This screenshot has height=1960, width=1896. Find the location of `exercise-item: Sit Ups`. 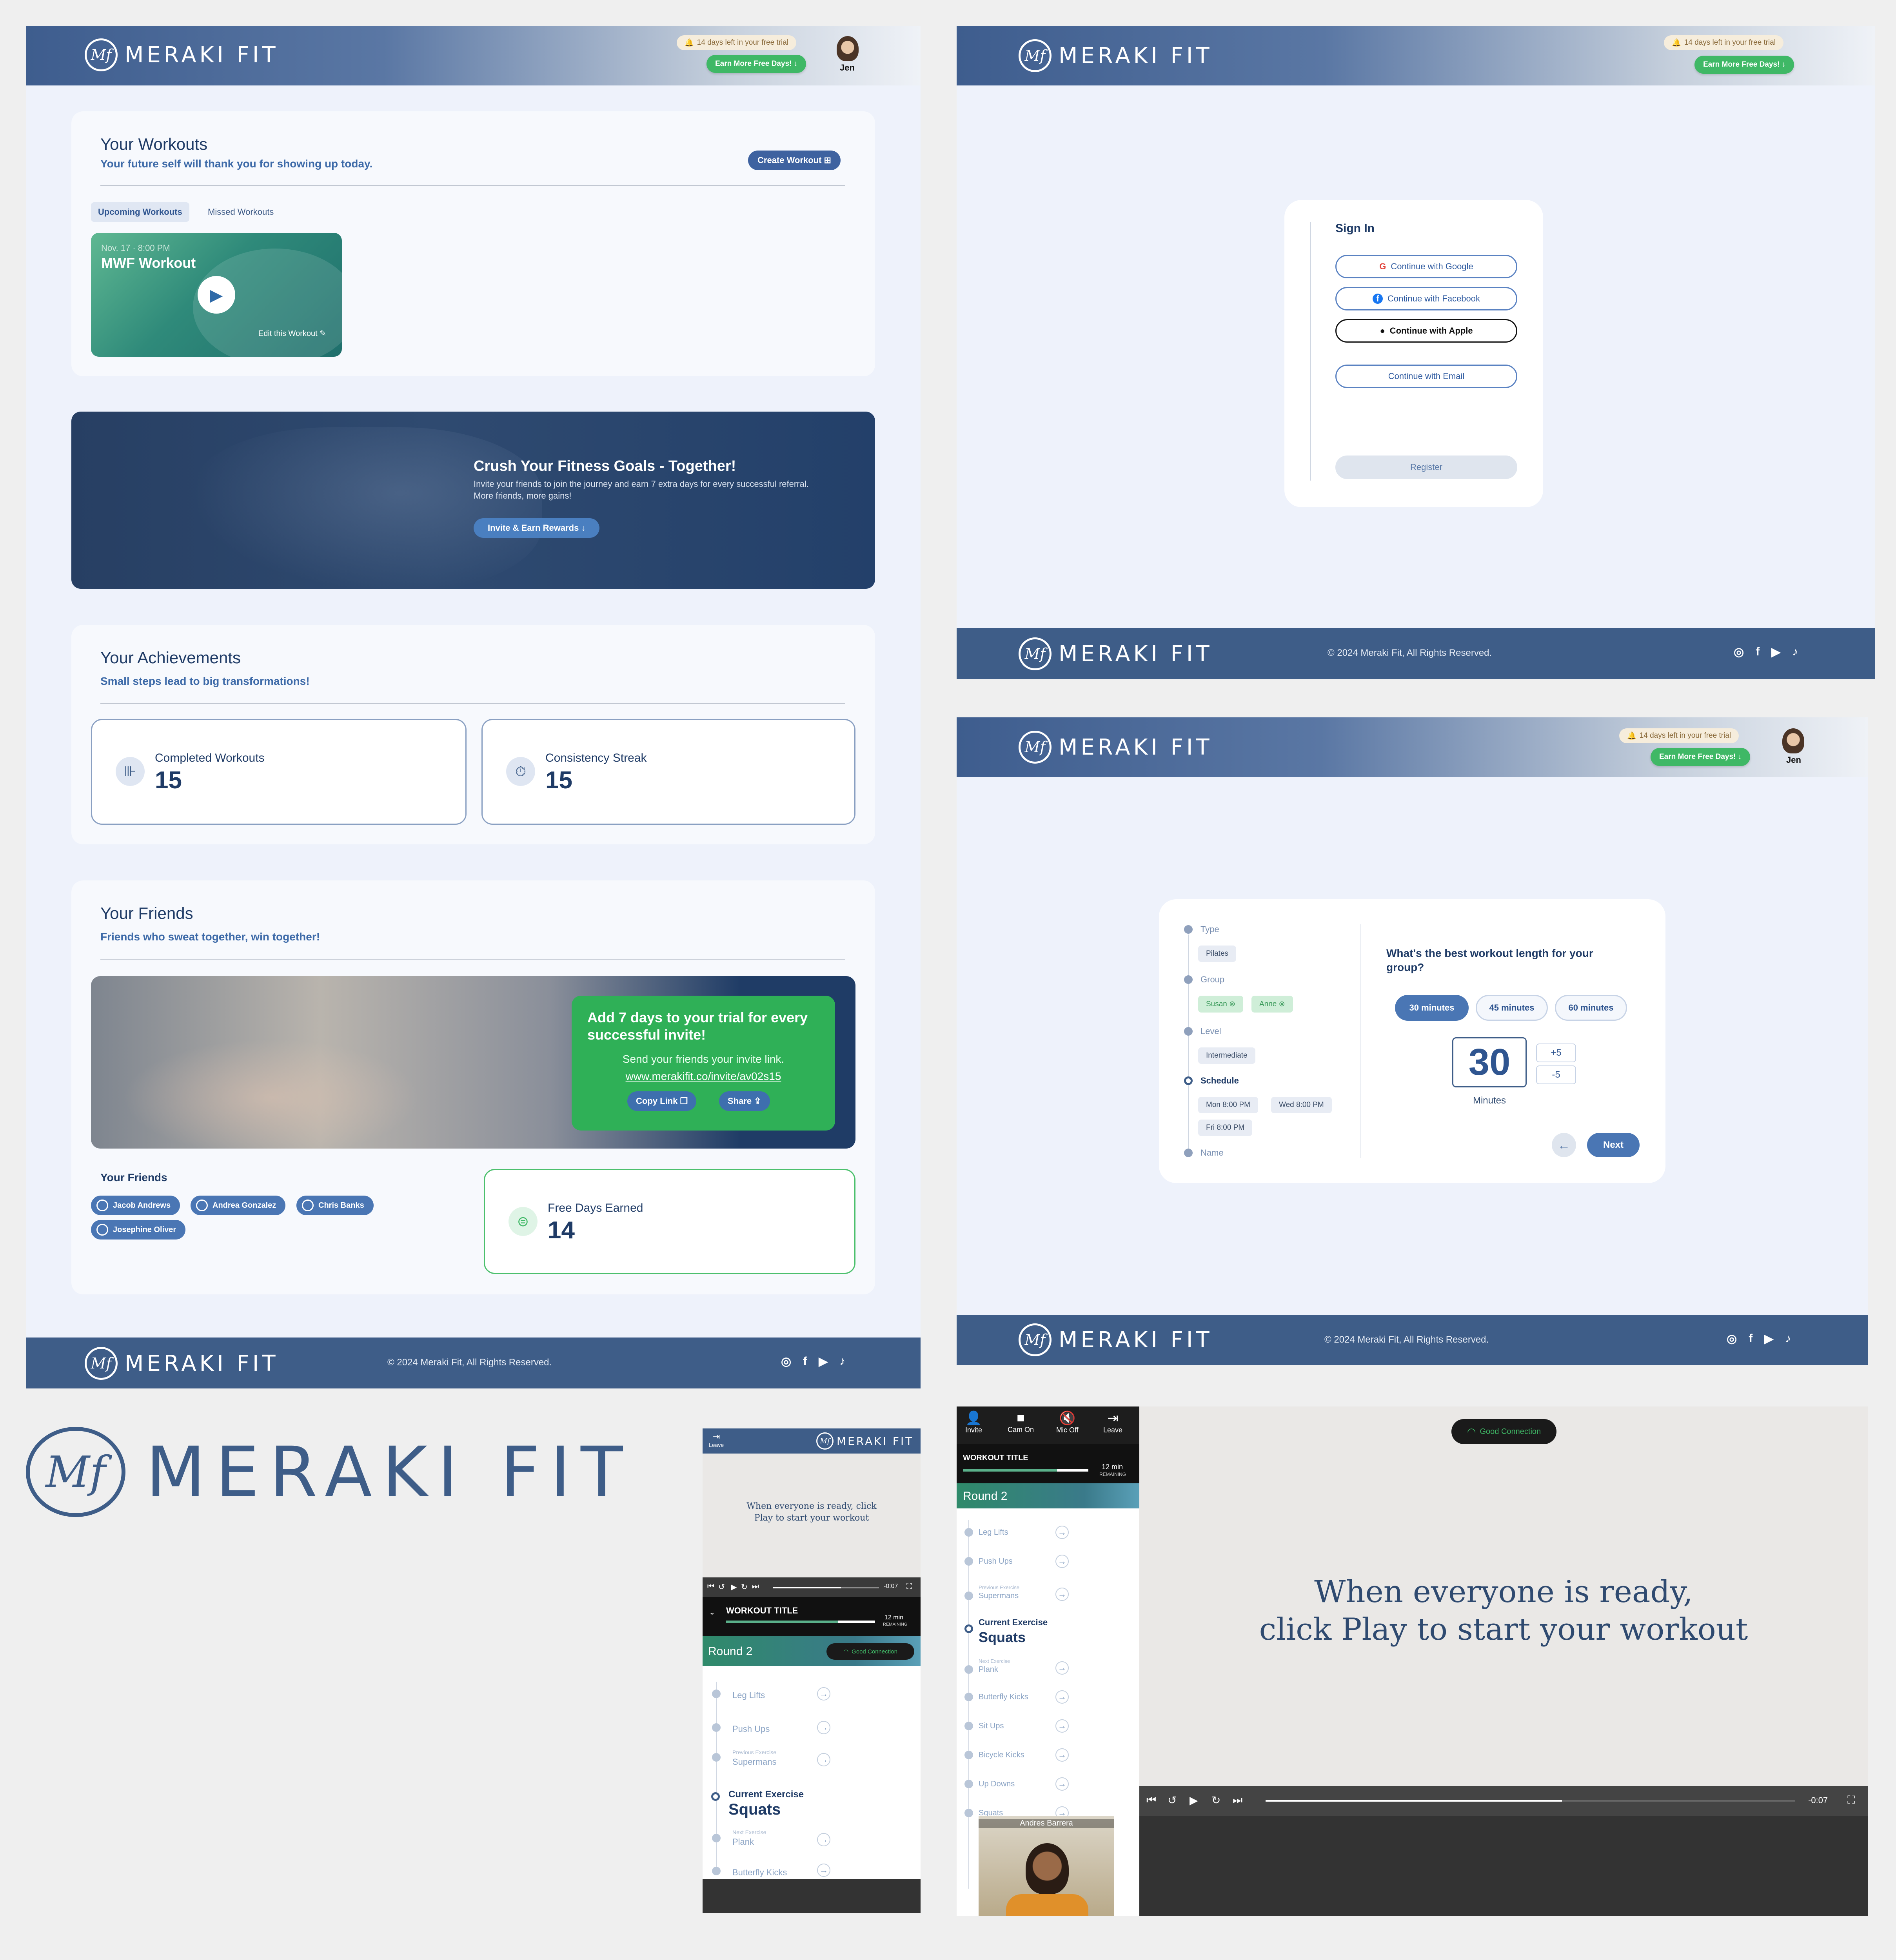

exercise-item: Sit Ups is located at coordinates (991, 1726).